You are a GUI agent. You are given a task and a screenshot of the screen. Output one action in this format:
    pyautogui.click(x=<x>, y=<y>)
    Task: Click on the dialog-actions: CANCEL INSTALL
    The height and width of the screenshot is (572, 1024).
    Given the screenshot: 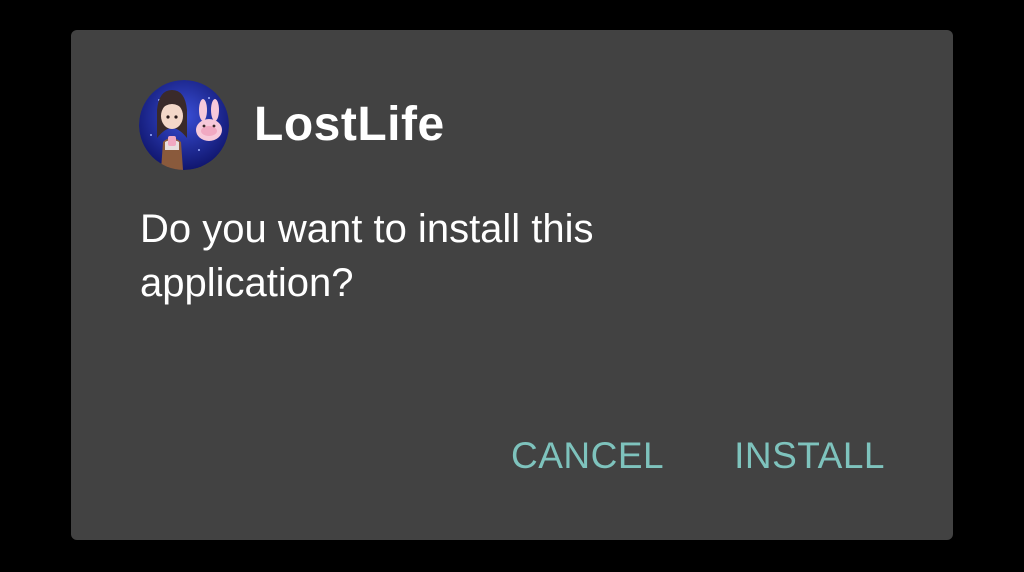 What is the action you would take?
    pyautogui.click(x=698, y=455)
    